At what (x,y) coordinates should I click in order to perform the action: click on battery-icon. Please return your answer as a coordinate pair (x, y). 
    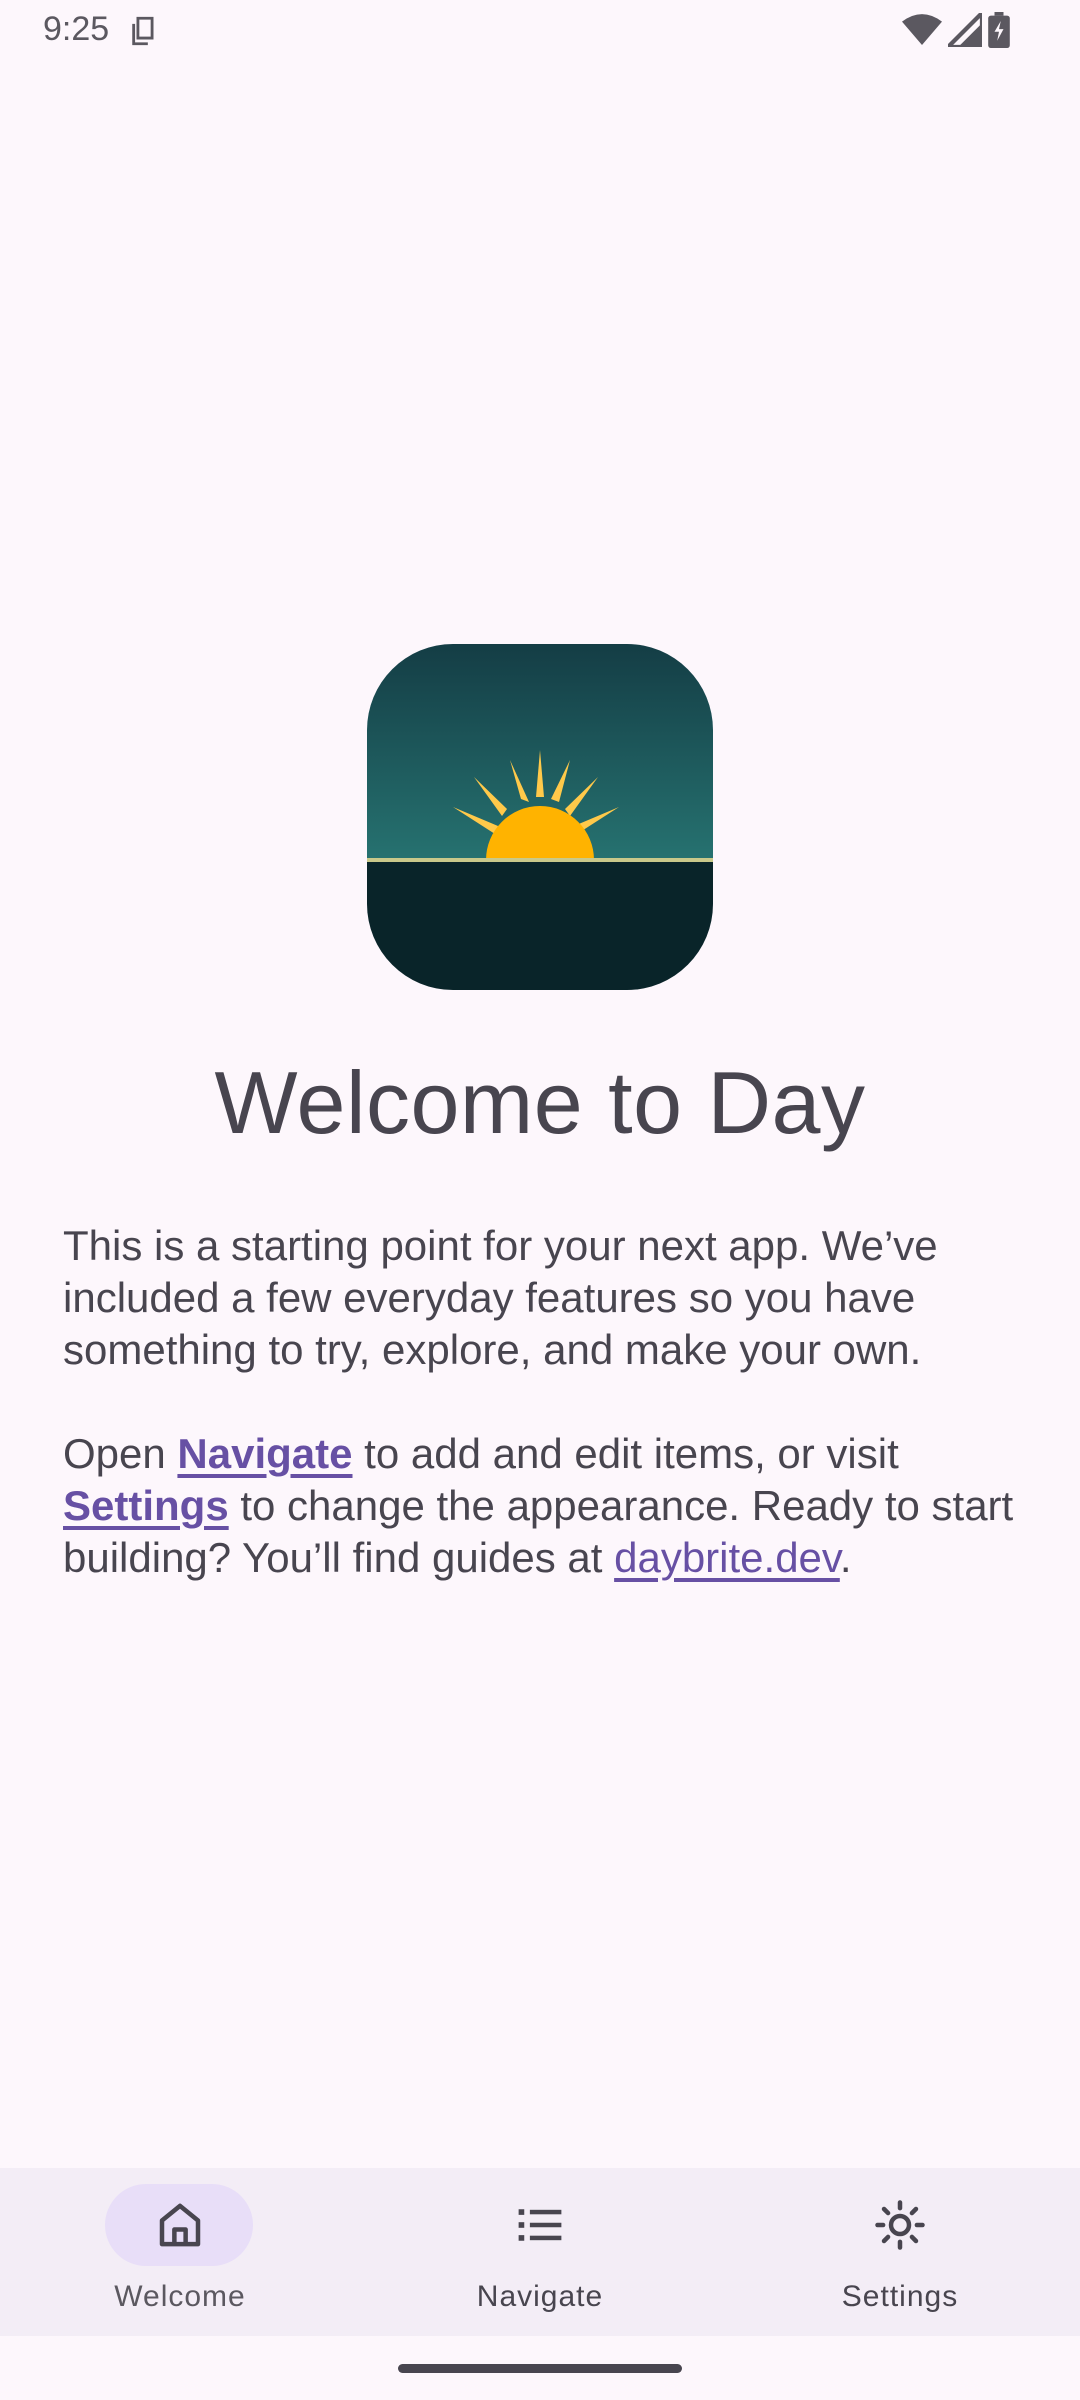
    Looking at the image, I should click on (999, 30).